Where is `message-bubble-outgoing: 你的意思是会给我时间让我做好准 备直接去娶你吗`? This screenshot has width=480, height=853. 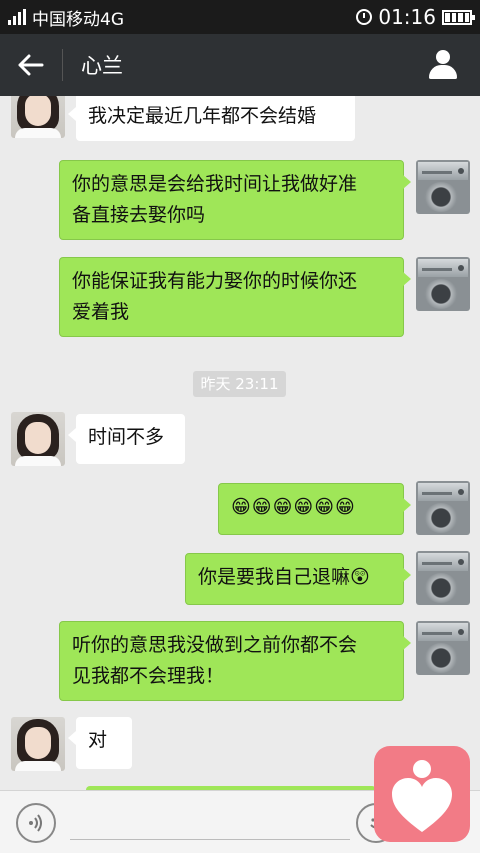
message-bubble-outgoing: 你的意思是会给我时间让我做好准 备直接去娶你吗 is located at coordinates (235, 200).